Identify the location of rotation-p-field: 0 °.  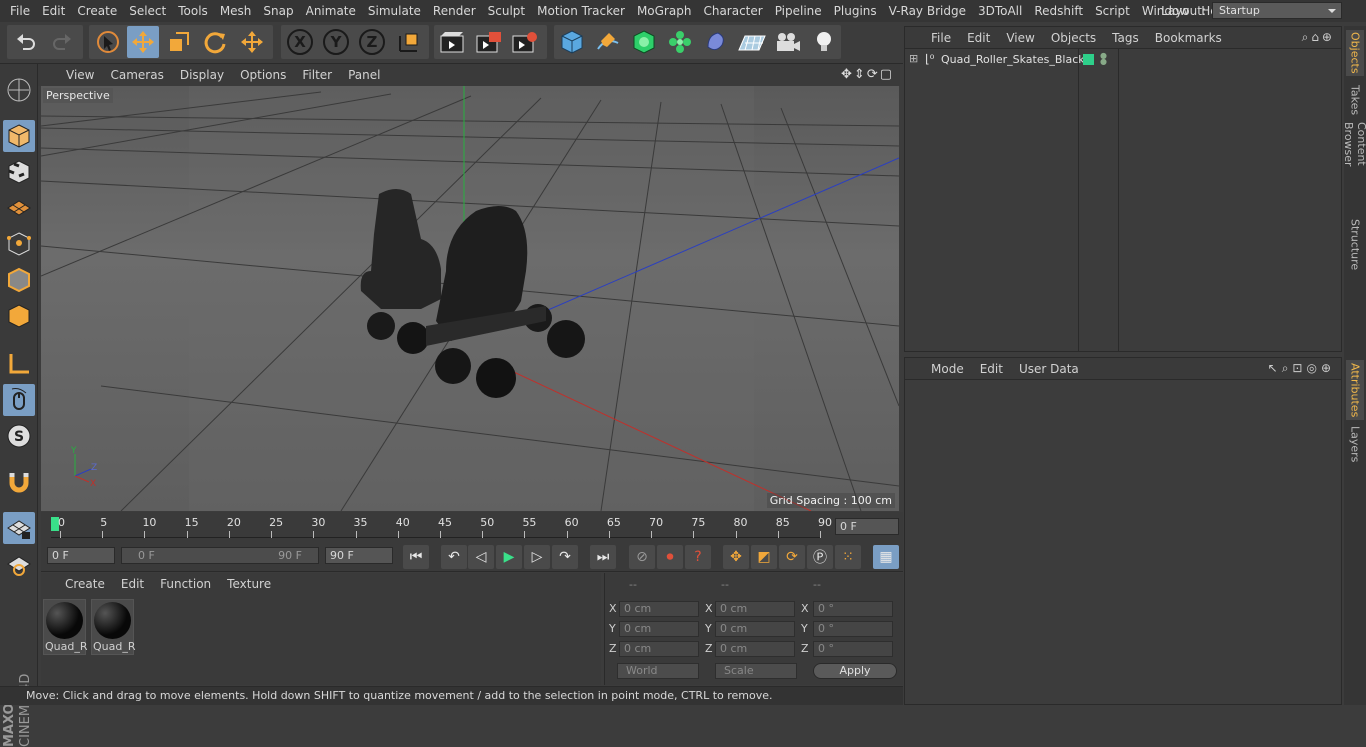
(853, 629).